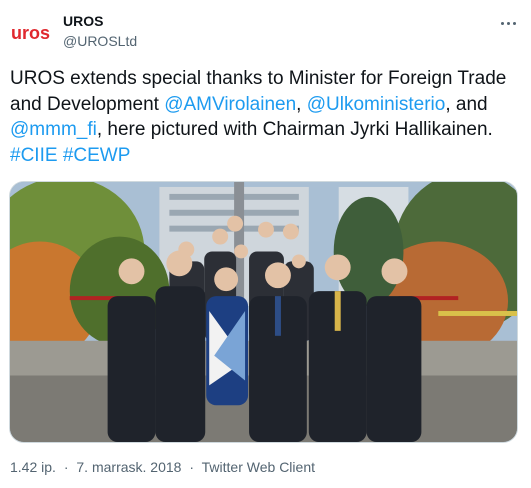 This screenshot has width=531, height=488. I want to click on uros-logo-icon: uros, so click(30, 33).